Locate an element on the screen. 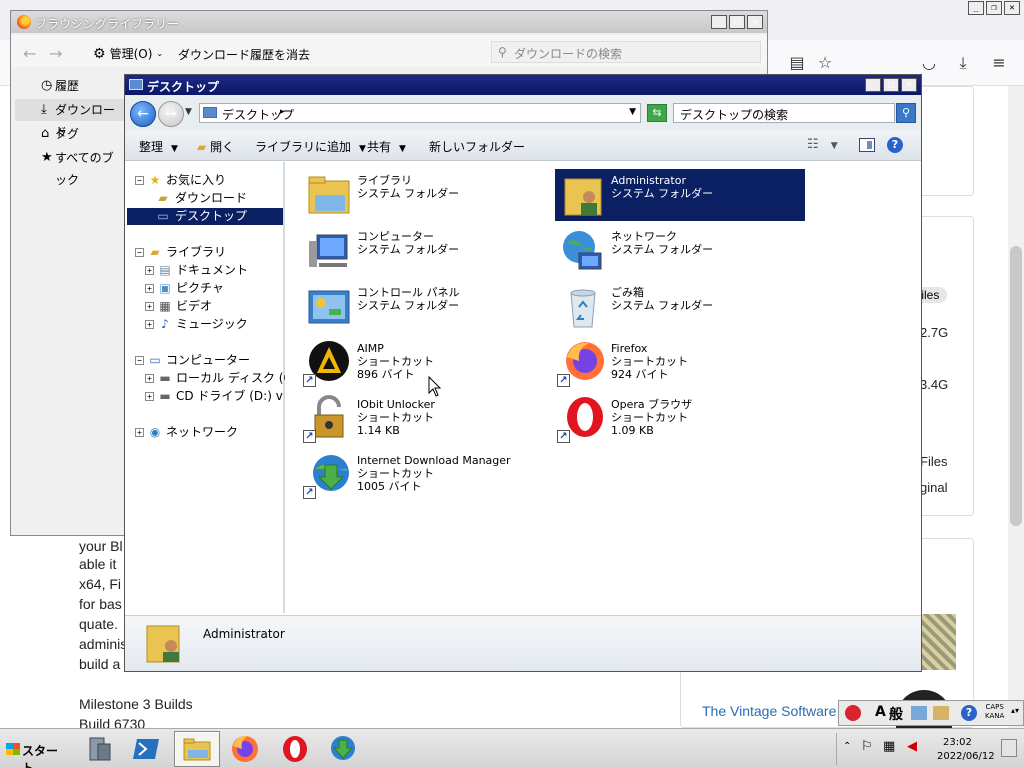 This screenshot has width=1024, height=768. downloads-icon: ⤓ is located at coordinates (963, 63).